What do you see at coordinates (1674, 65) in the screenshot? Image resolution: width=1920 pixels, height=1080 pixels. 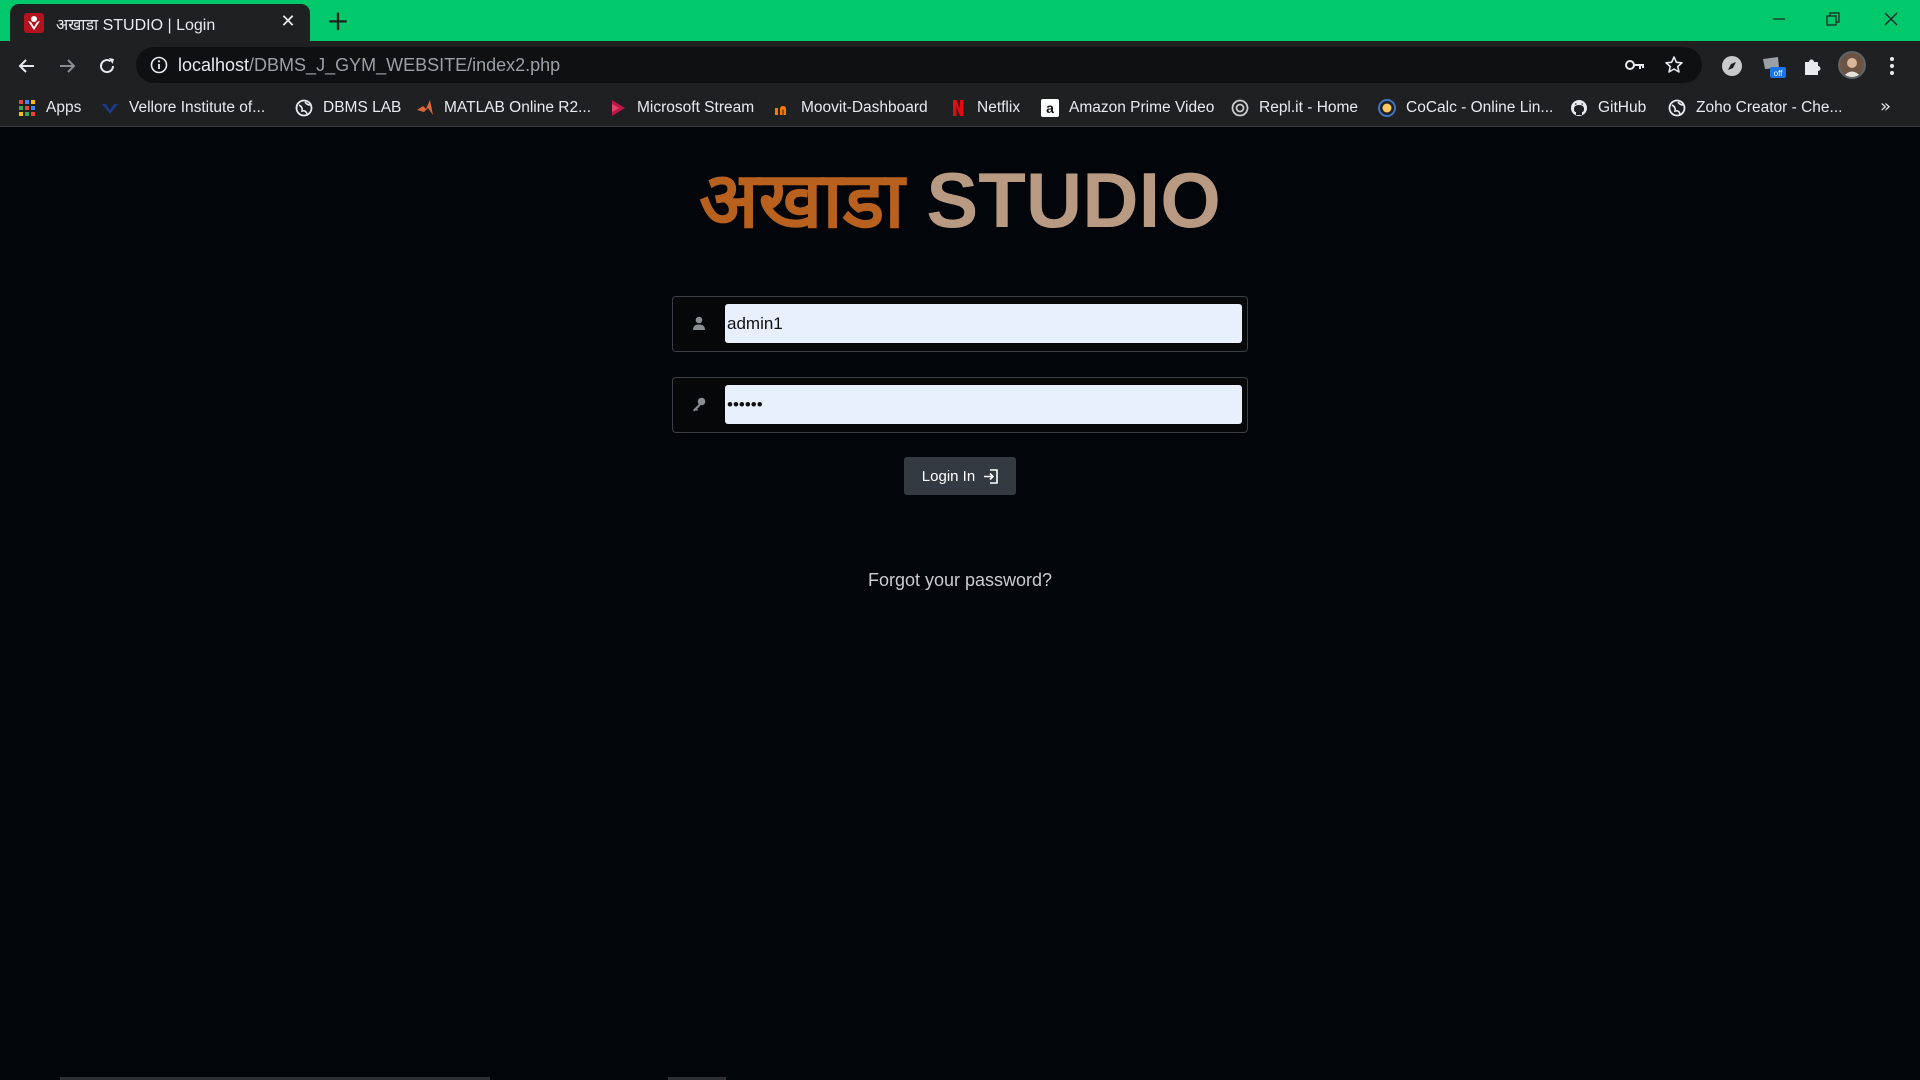 I see `star-icon` at bounding box center [1674, 65].